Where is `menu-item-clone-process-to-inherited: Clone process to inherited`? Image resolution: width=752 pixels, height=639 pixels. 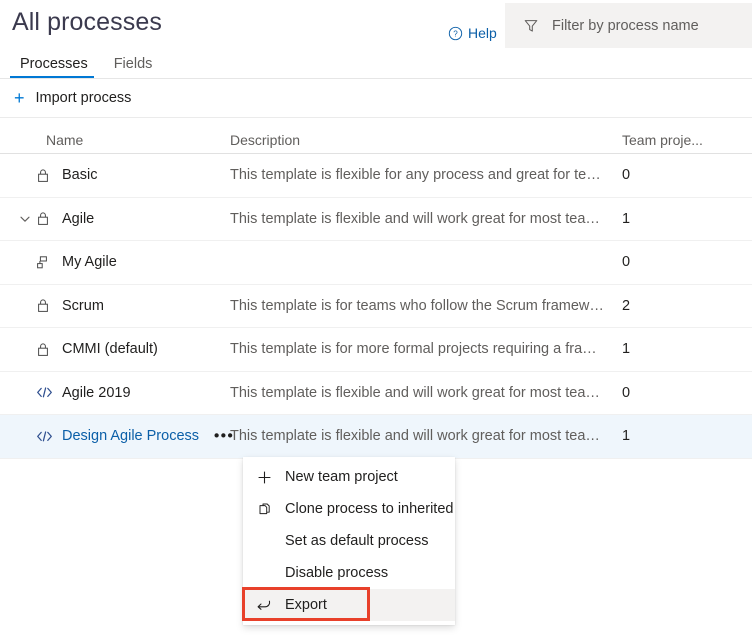
menu-item-clone-process-to-inherited: Clone process to inherited is located at coordinates (349, 509).